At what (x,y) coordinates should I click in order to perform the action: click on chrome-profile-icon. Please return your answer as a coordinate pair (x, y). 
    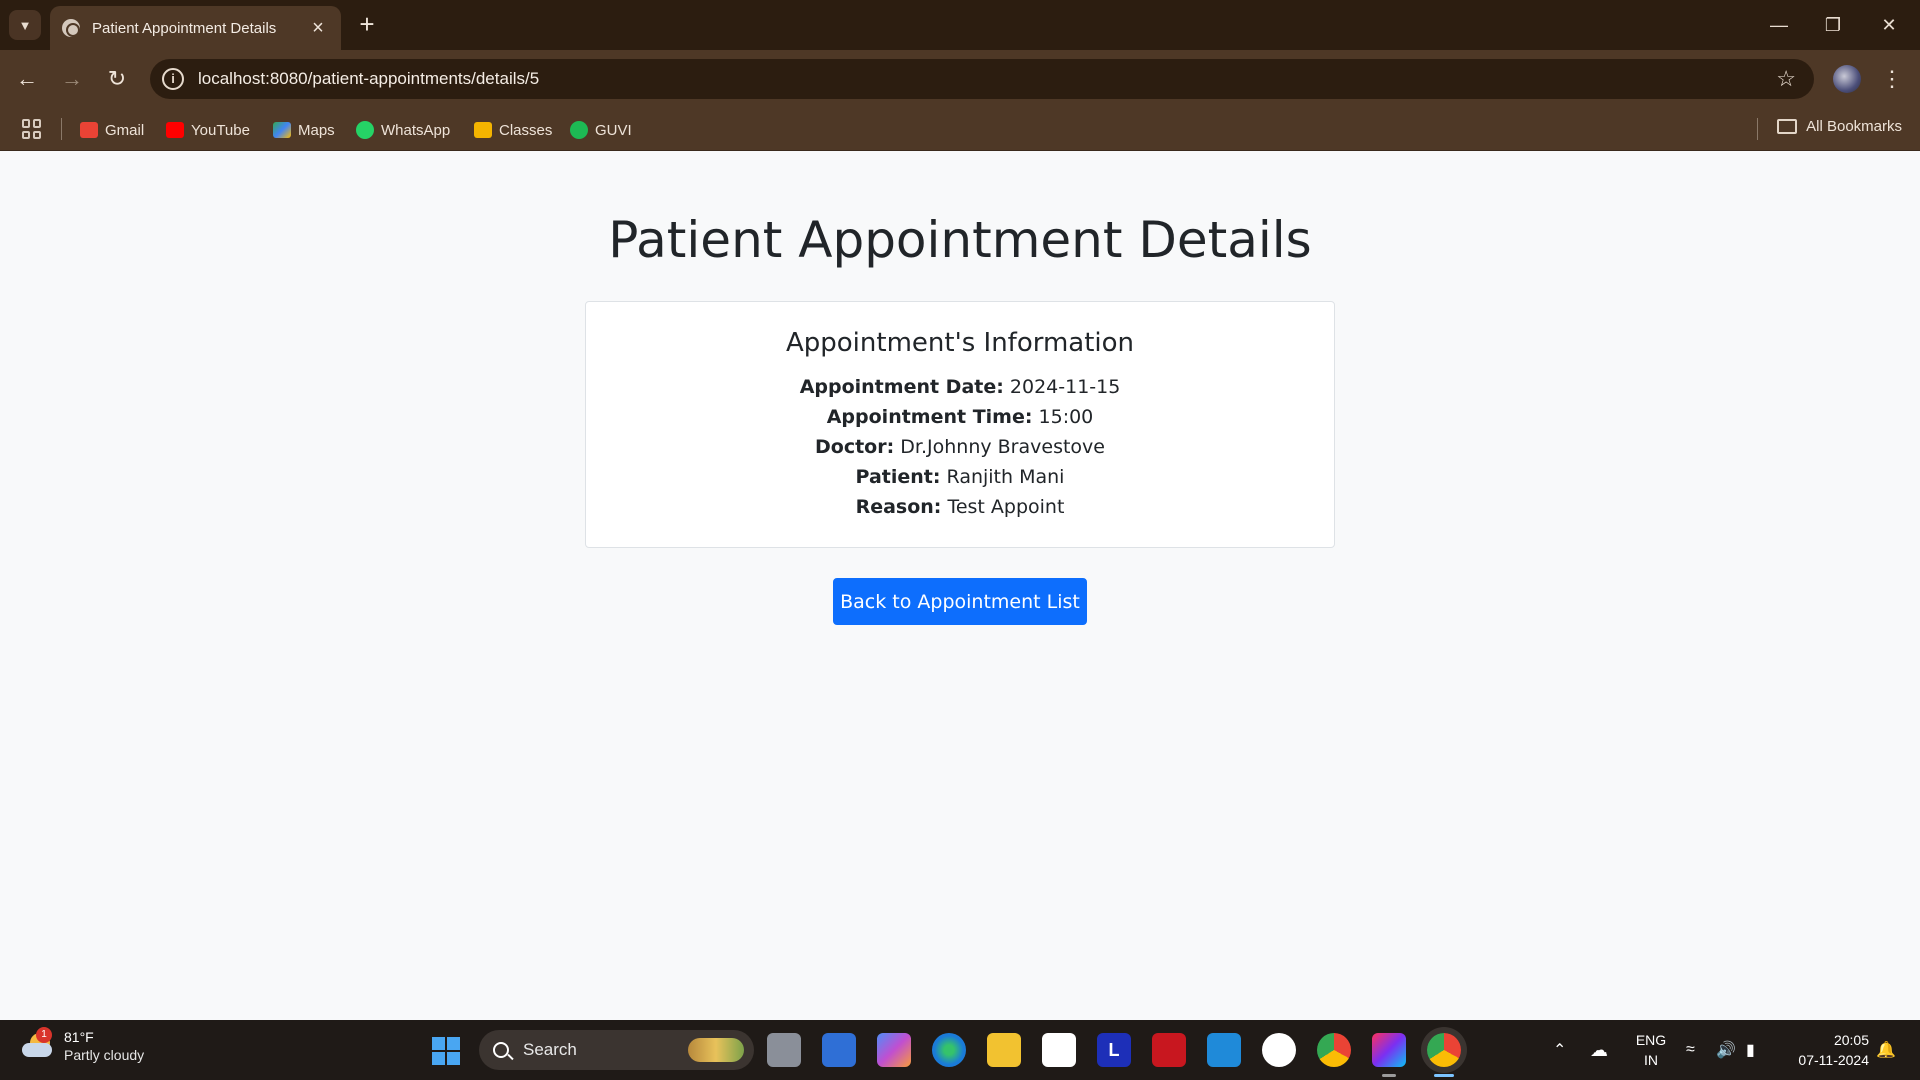
    Looking at the image, I should click on (1444, 1050).